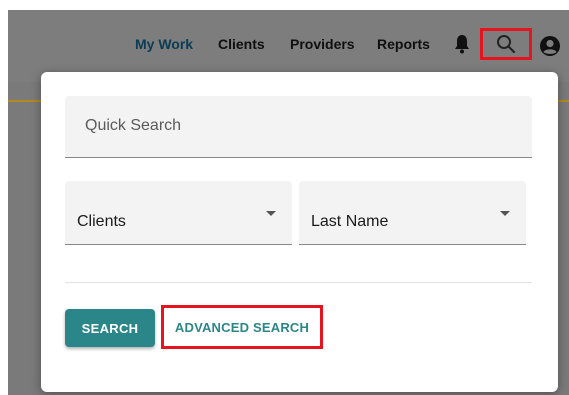 This screenshot has width=569, height=395. What do you see at coordinates (322, 44) in the screenshot?
I see `nav-providers: Providers` at bounding box center [322, 44].